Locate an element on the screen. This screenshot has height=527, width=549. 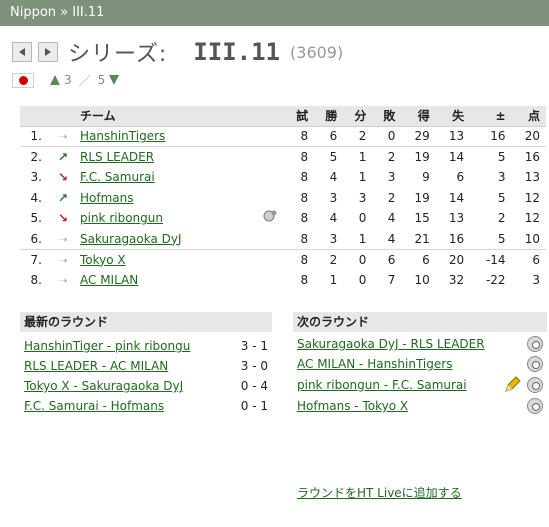
latest-match-row: RLS LEADER - AC MILAN 3 - 0 is located at coordinates (146, 366).